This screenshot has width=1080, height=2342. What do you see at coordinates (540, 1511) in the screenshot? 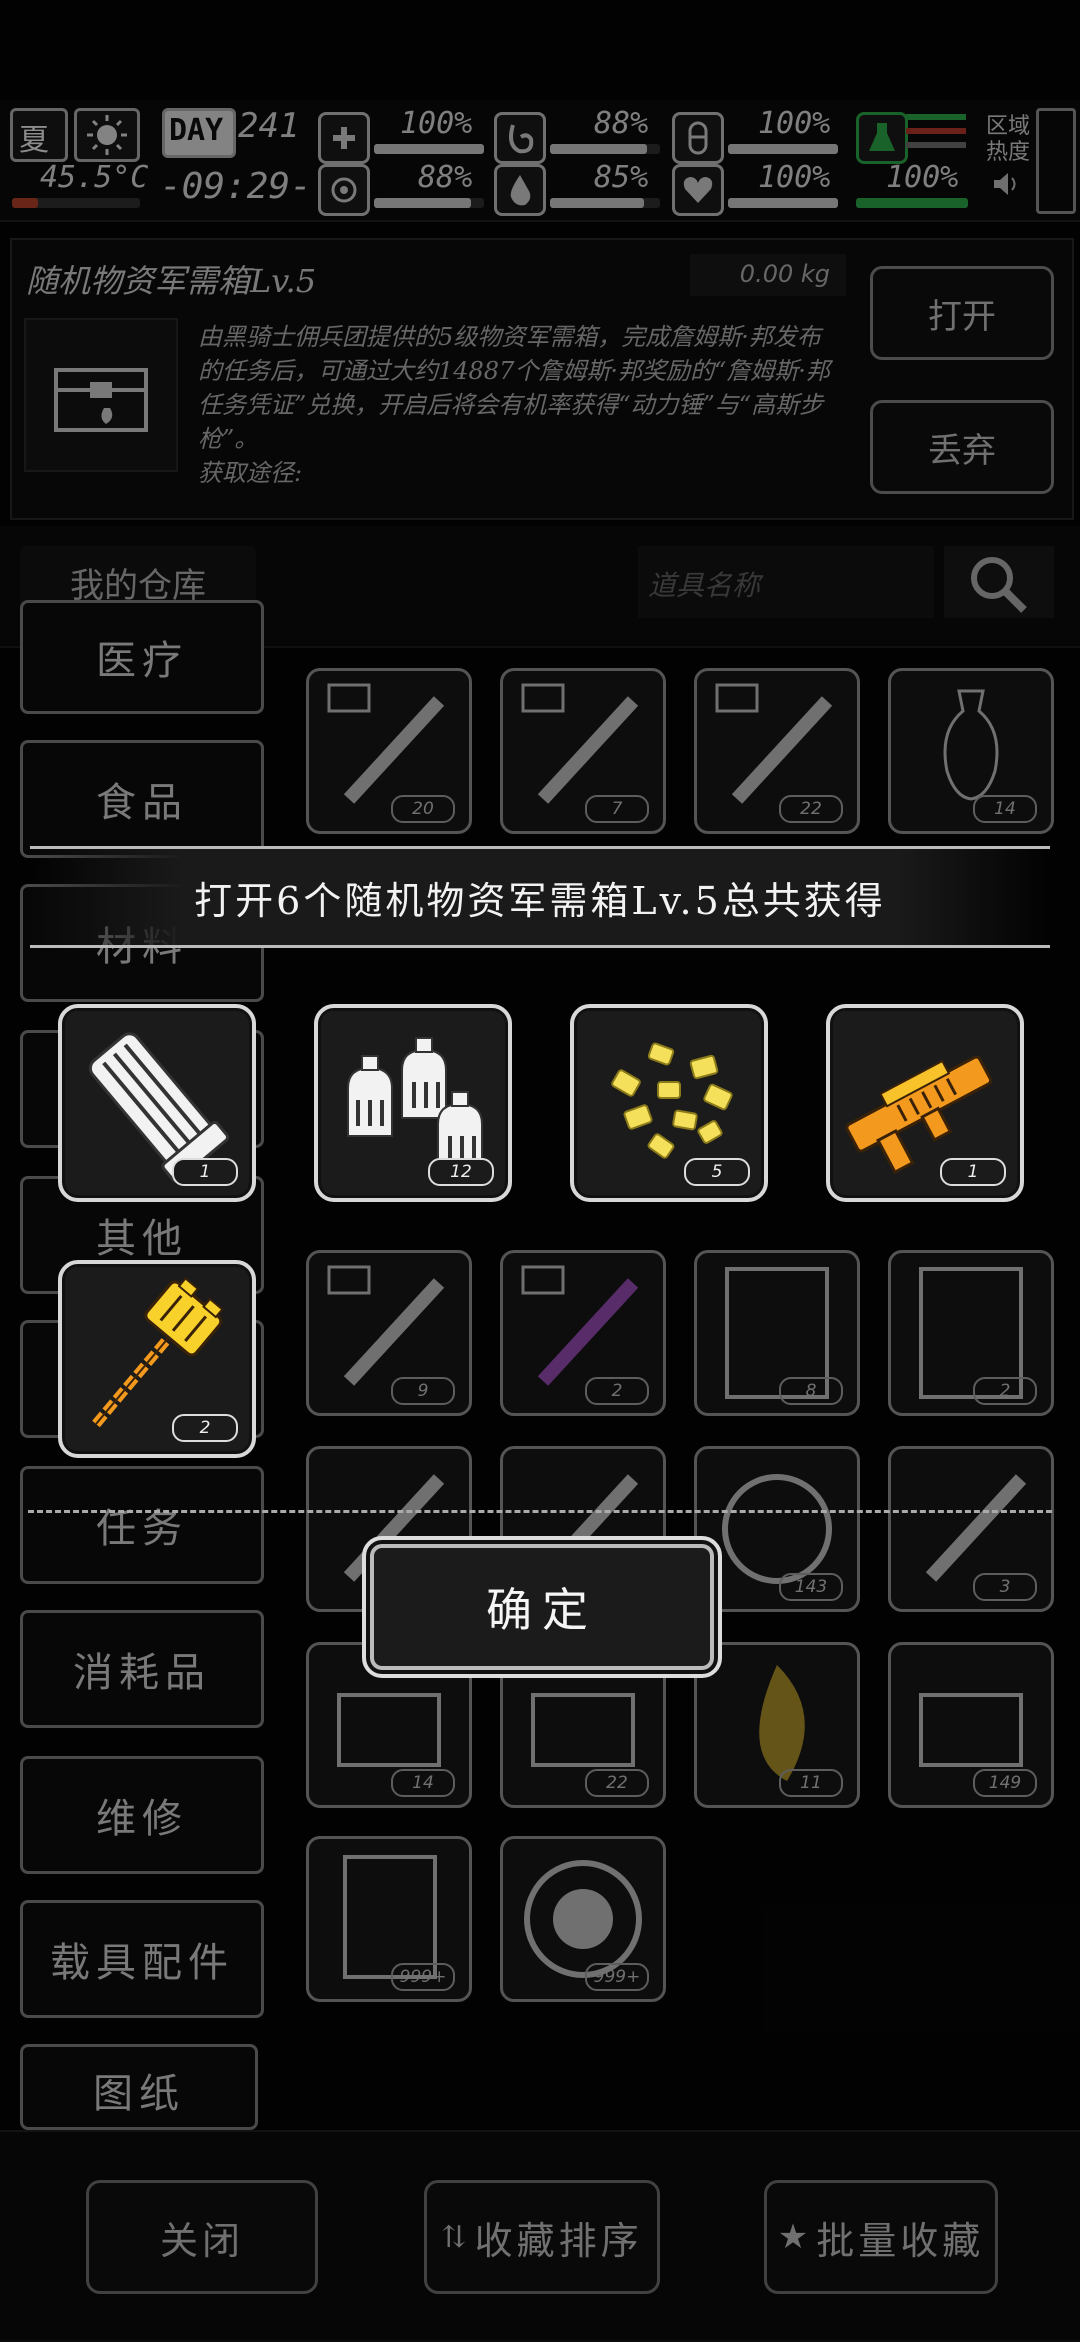
I see `modal-divider` at bounding box center [540, 1511].